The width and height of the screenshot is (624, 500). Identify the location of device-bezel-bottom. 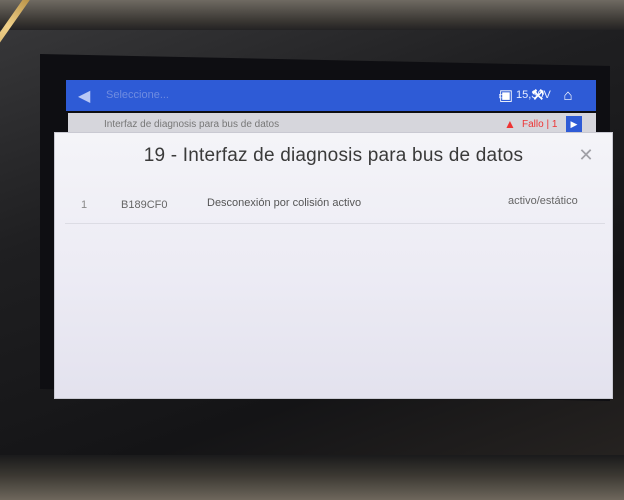
(312, 477).